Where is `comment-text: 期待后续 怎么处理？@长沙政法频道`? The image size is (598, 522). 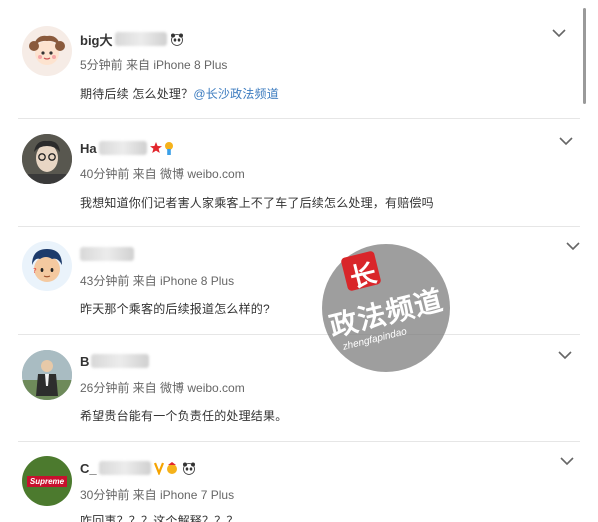
comment-text: 期待后续 怎么处理？@长沙政法频道 is located at coordinates (179, 93).